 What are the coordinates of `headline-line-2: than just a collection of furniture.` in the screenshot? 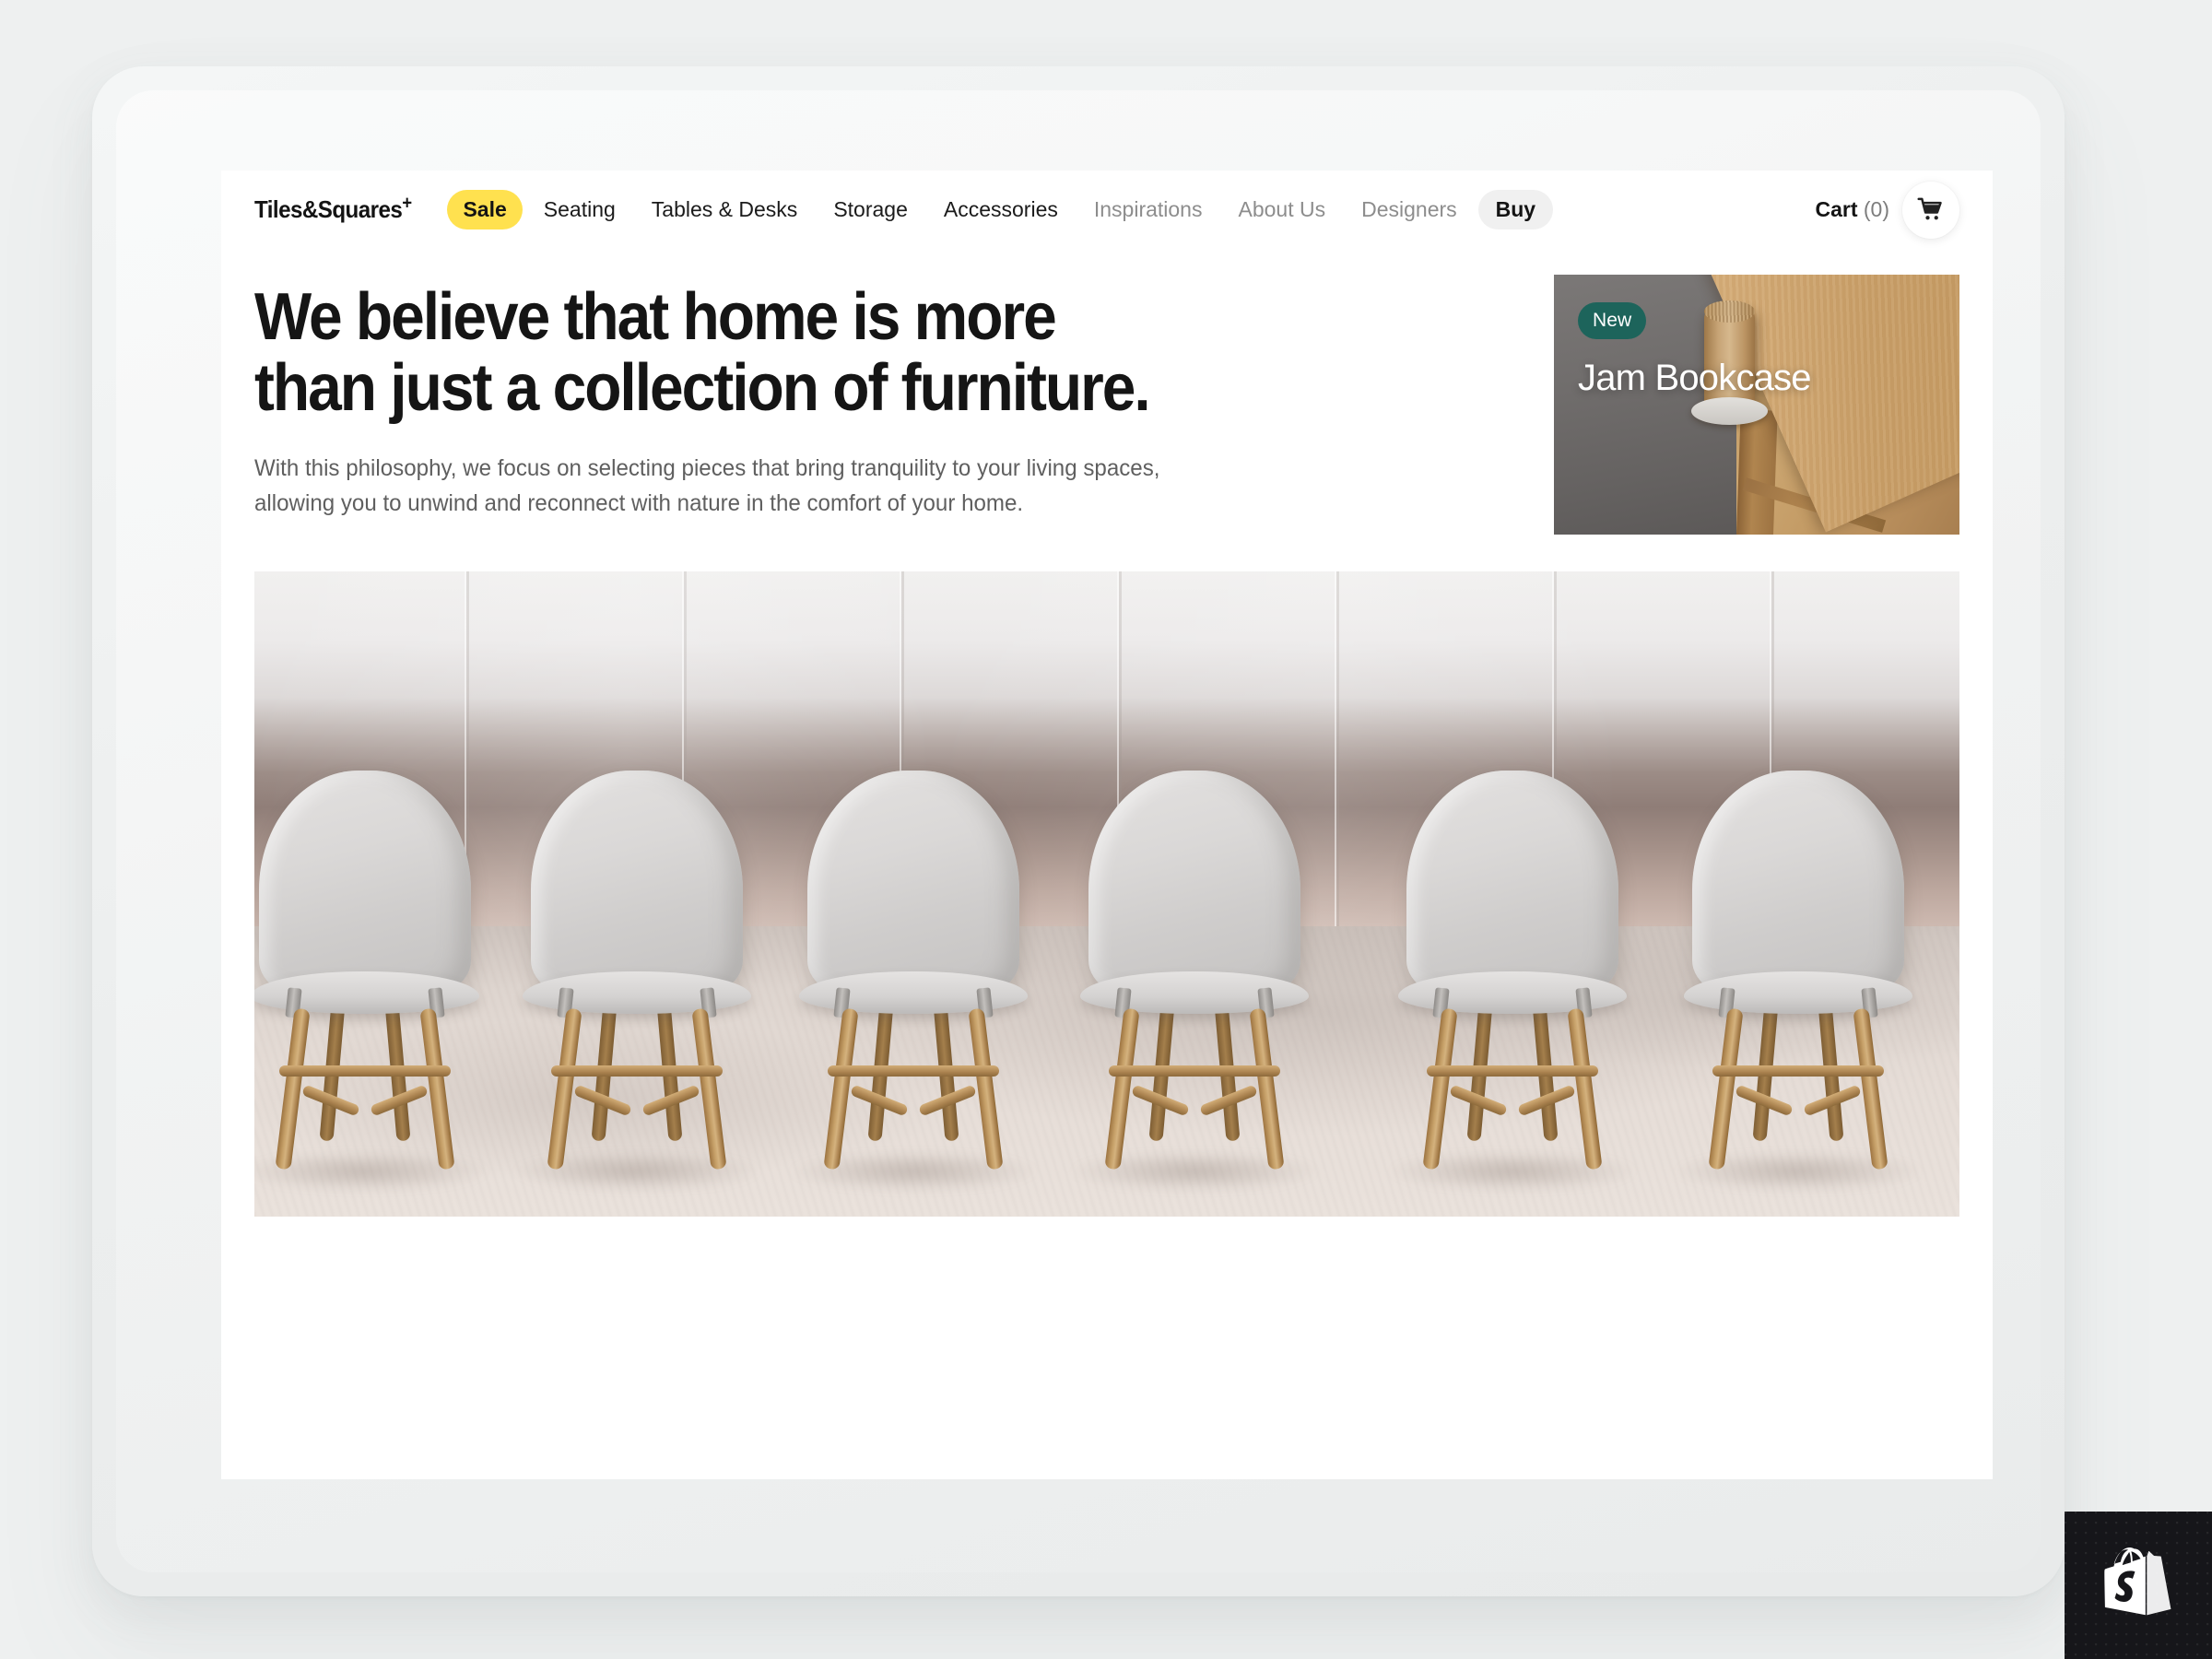 It's located at (702, 388).